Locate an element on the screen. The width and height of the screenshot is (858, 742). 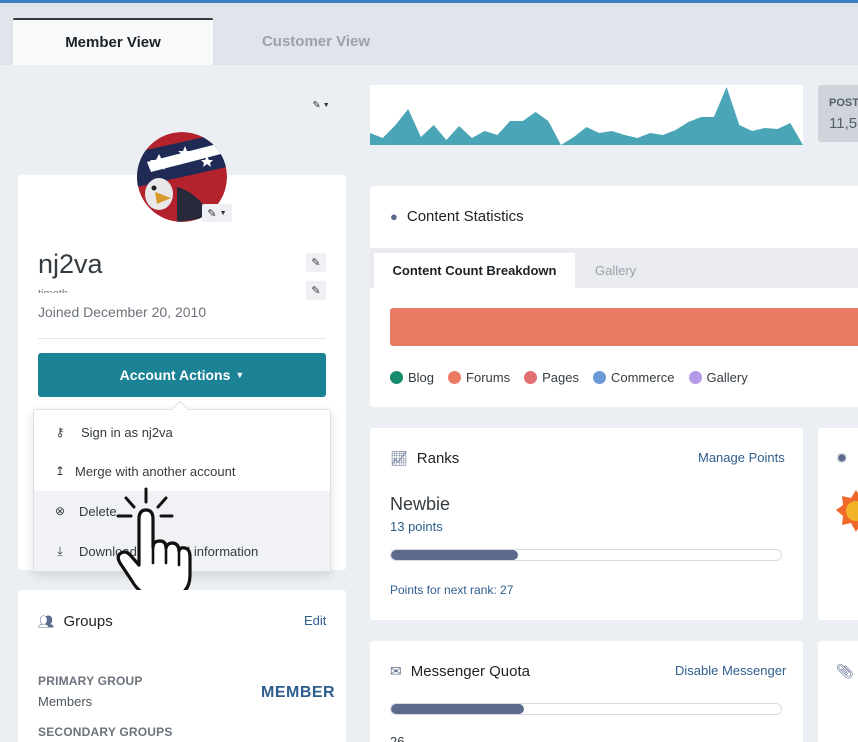
users-icon: 👥︎ is located at coordinates (46, 621).